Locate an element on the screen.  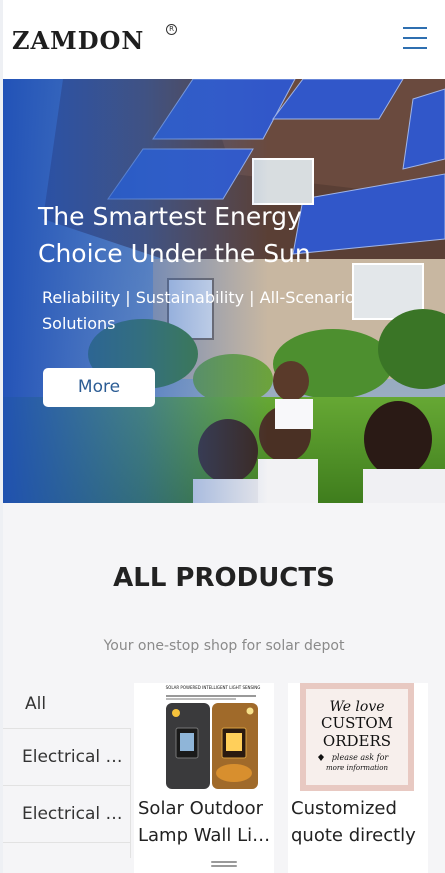
drag-handle-icon is located at coordinates (224, 864).